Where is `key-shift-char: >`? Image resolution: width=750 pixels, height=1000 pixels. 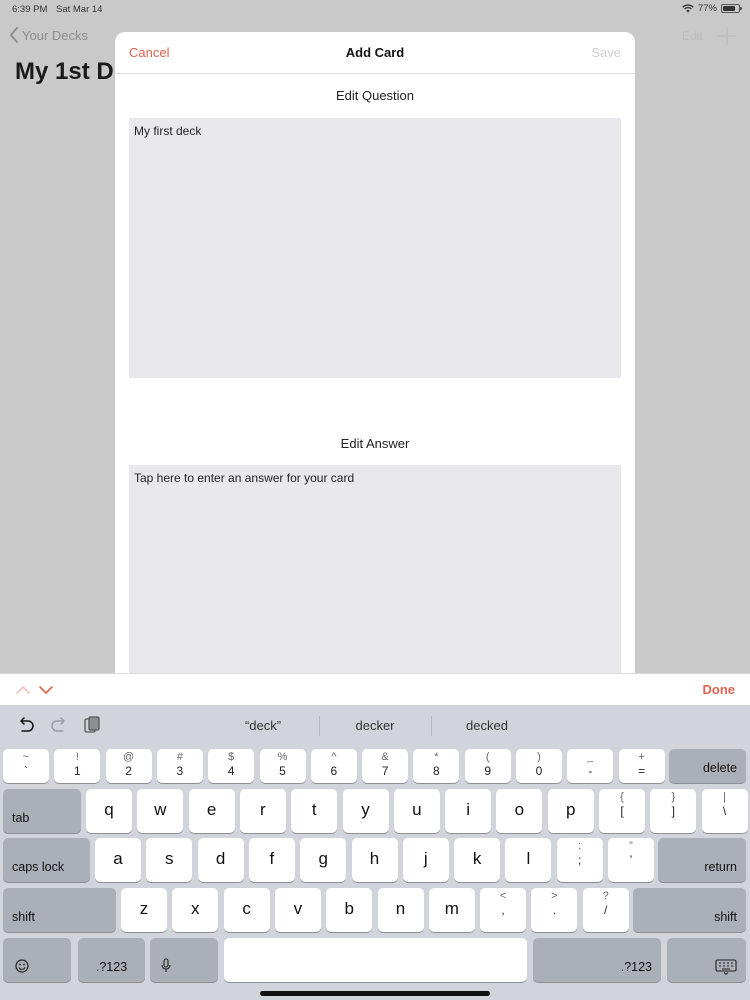 key-shift-char: > is located at coordinates (554, 896).